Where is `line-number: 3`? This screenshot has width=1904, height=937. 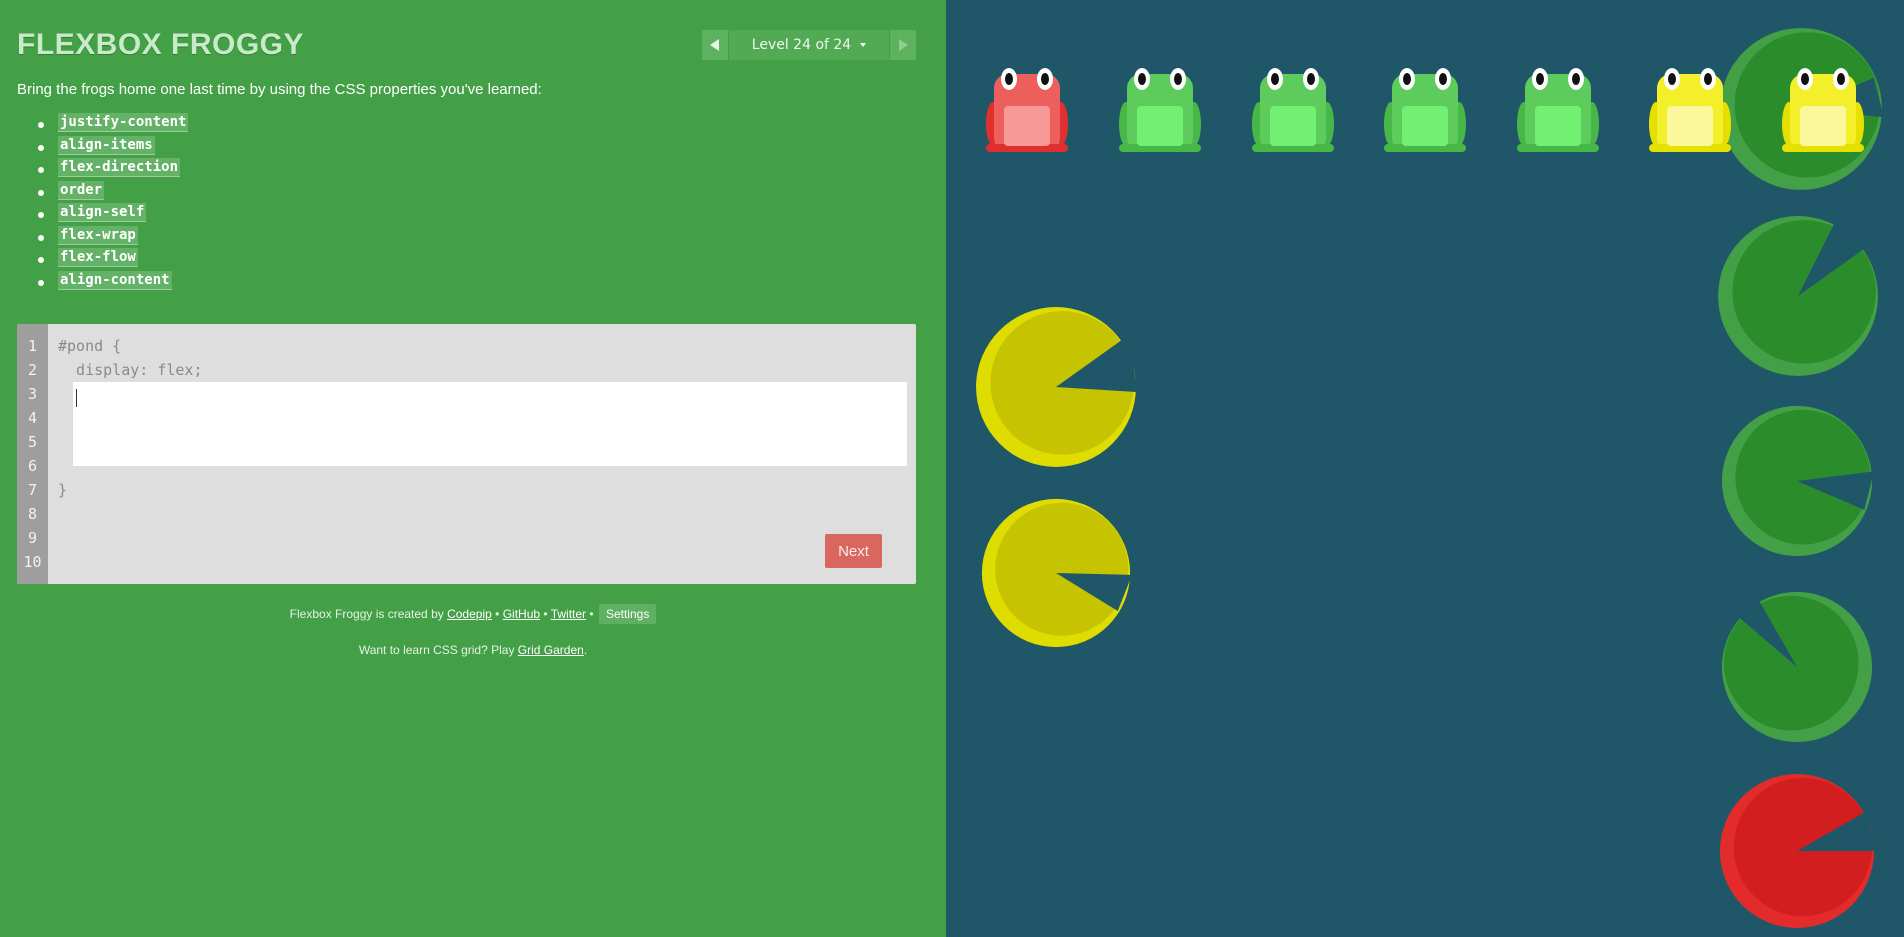 line-number: 3 is located at coordinates (32, 394).